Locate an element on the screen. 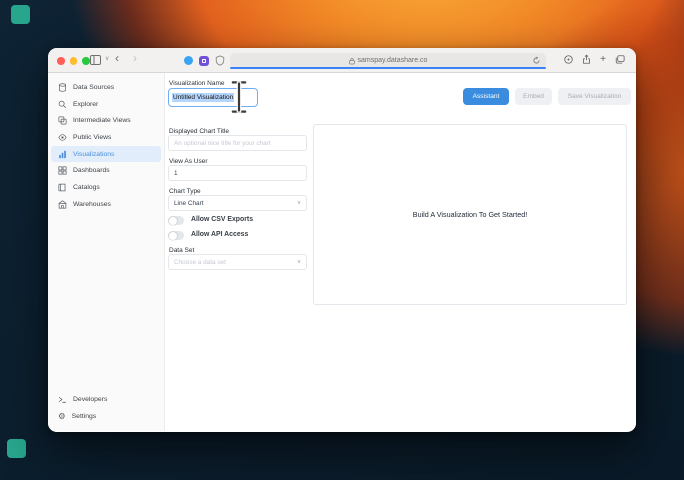 This screenshot has height=480, width=684. tab-overview-icon is located at coordinates (620, 59).